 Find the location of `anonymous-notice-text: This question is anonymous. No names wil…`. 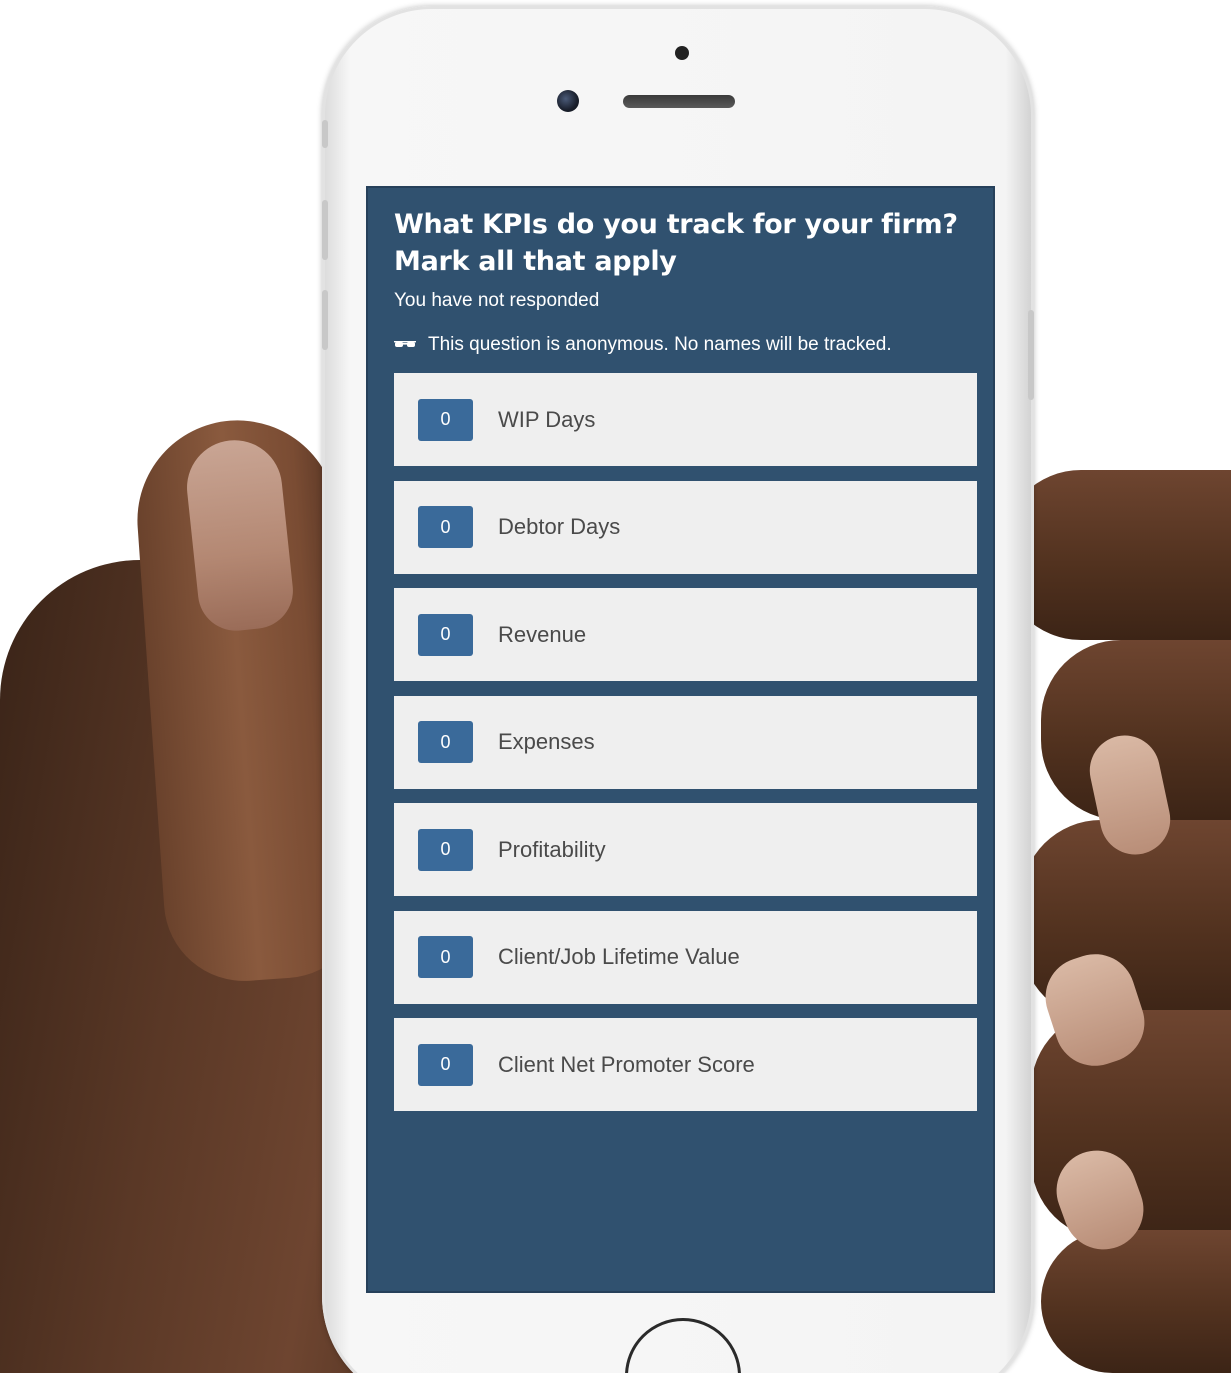

anonymous-notice-text: This question is anonymous. No names wil… is located at coordinates (660, 344).